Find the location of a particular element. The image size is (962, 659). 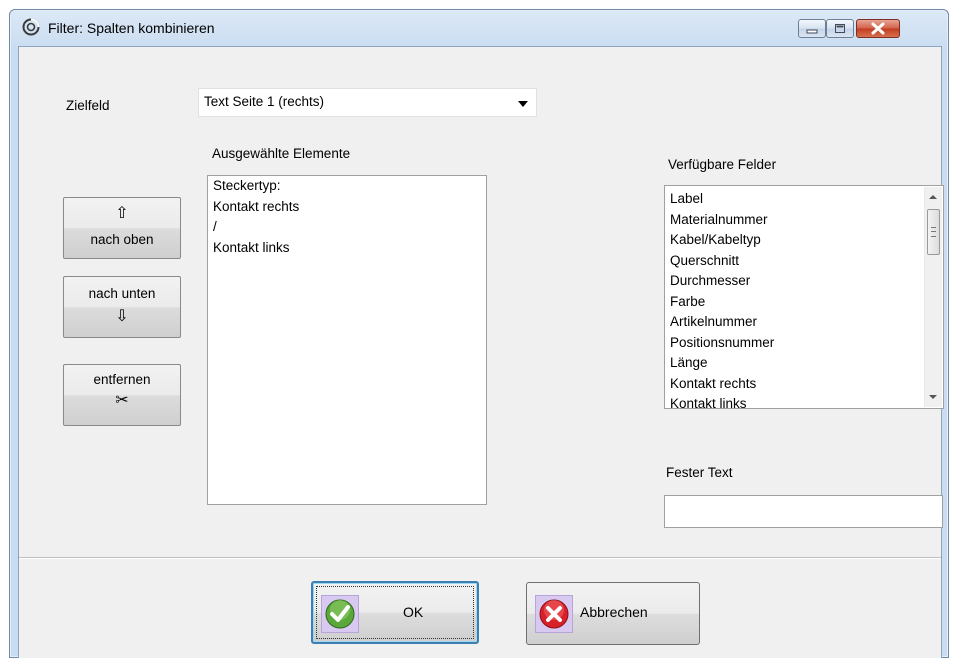

remove-button: entfernen ✂ is located at coordinates (122, 395).